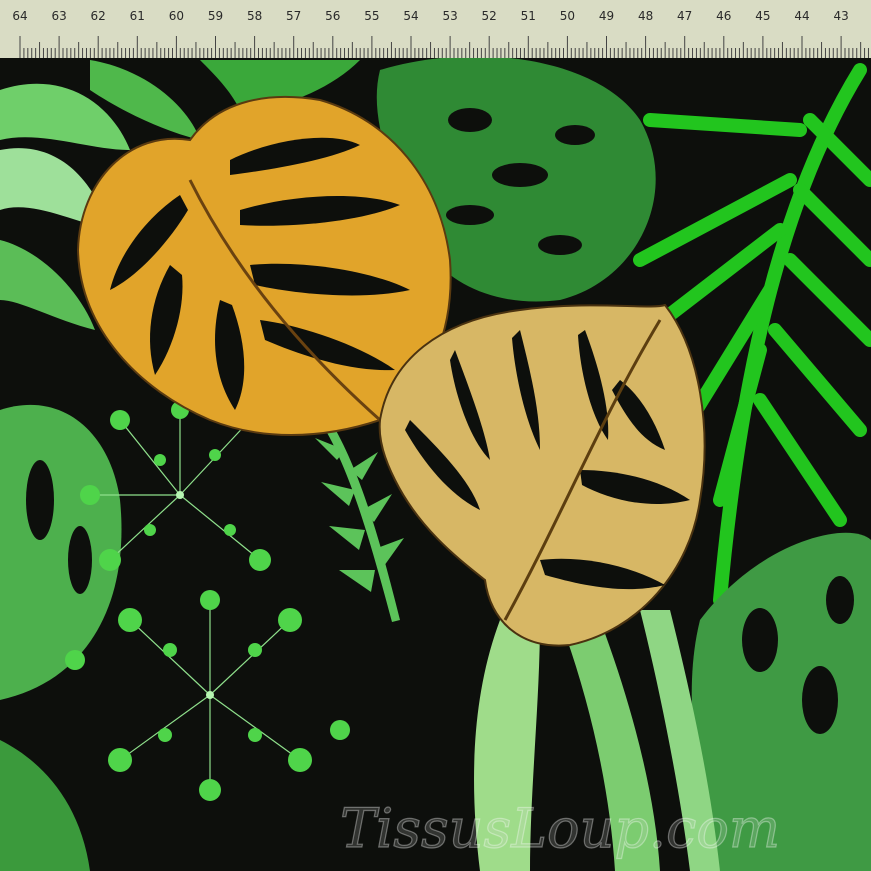  What do you see at coordinates (801, 16) in the screenshot?
I see `ruler-tick-label: 44` at bounding box center [801, 16].